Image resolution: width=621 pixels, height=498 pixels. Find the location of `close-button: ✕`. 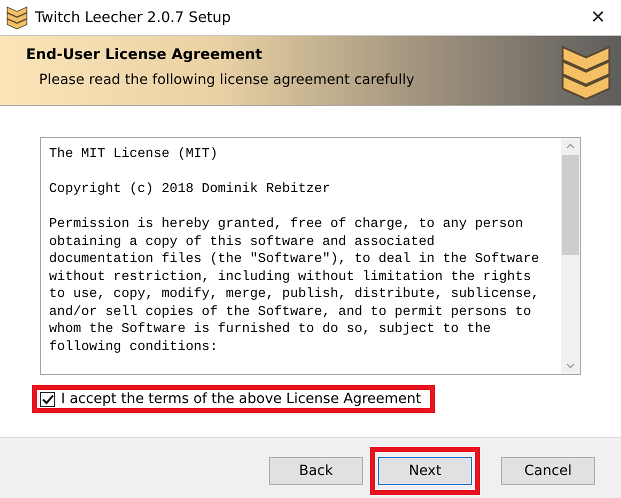

close-button: ✕ is located at coordinates (598, 17).